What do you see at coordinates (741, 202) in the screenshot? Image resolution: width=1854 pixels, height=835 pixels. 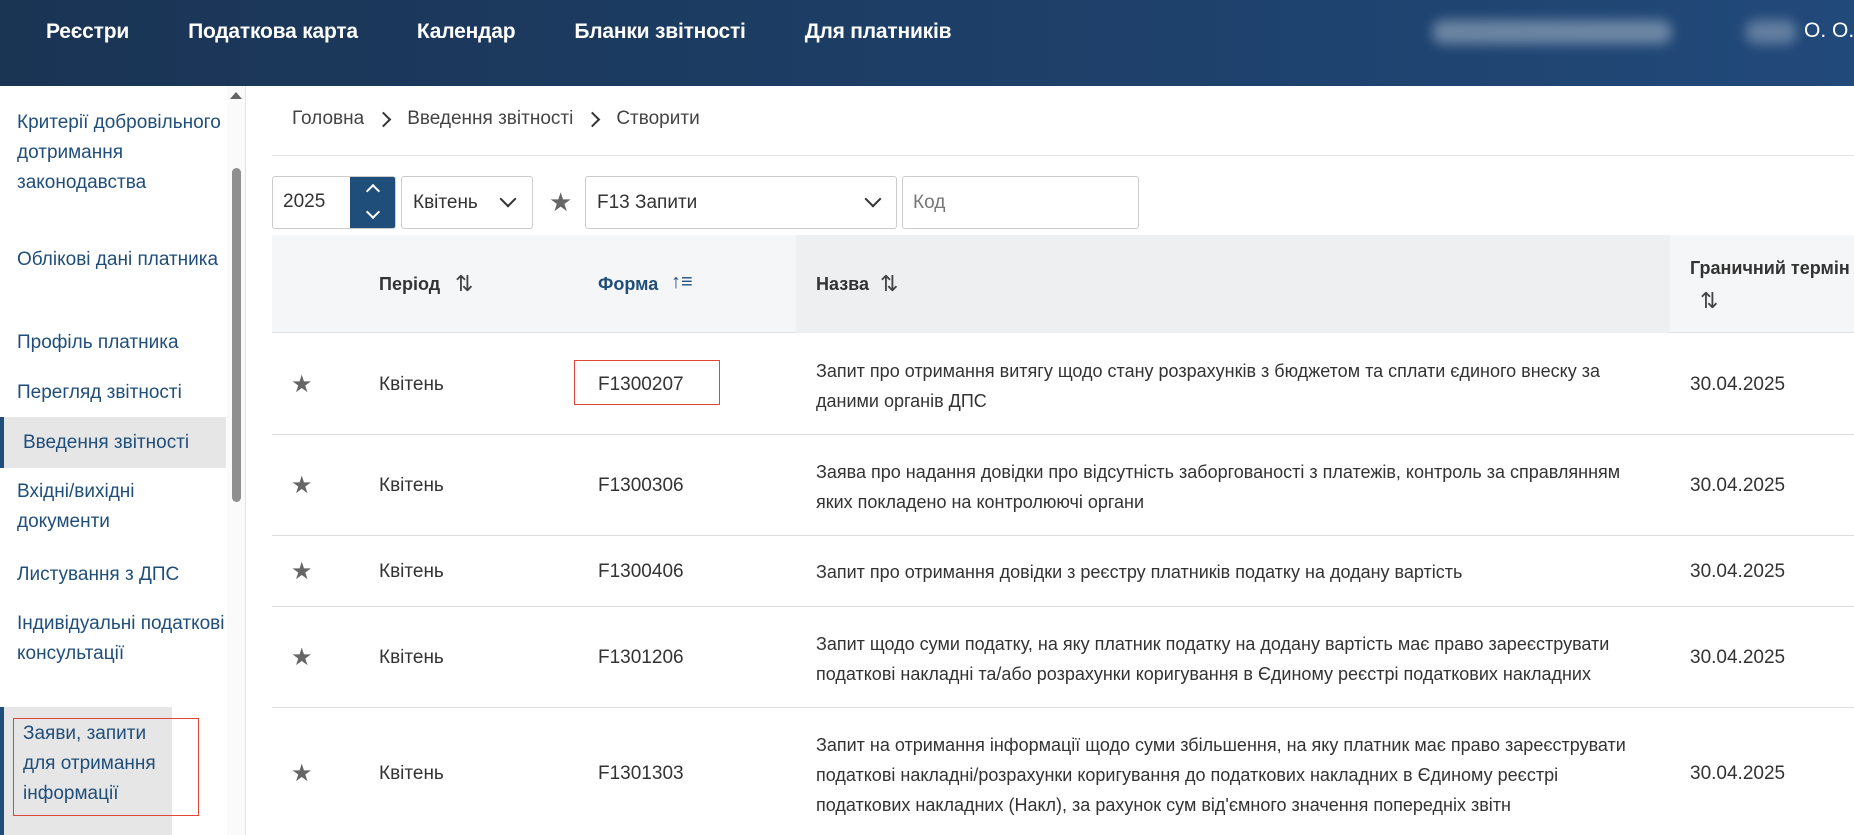 I see `form-group-select: F13 Запити` at bounding box center [741, 202].